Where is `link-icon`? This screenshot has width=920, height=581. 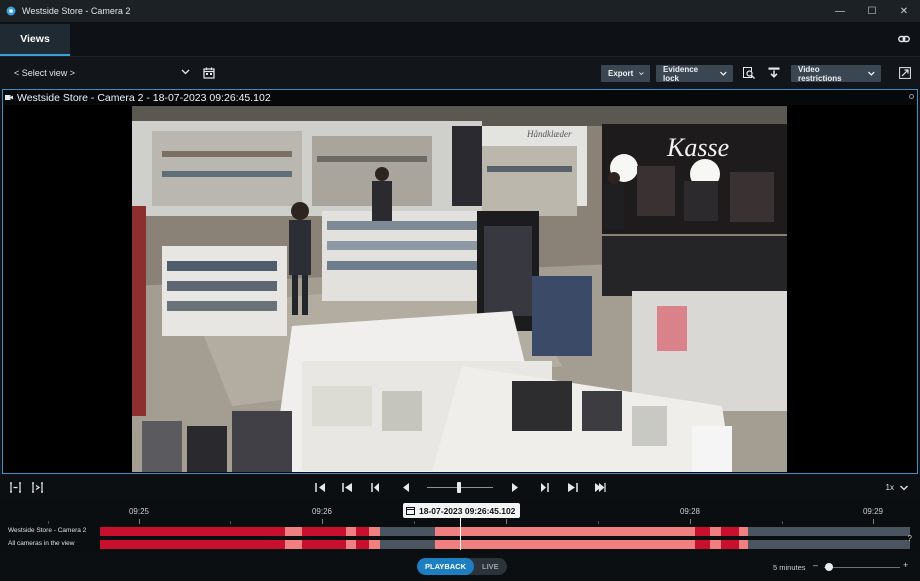 link-icon is located at coordinates (904, 39).